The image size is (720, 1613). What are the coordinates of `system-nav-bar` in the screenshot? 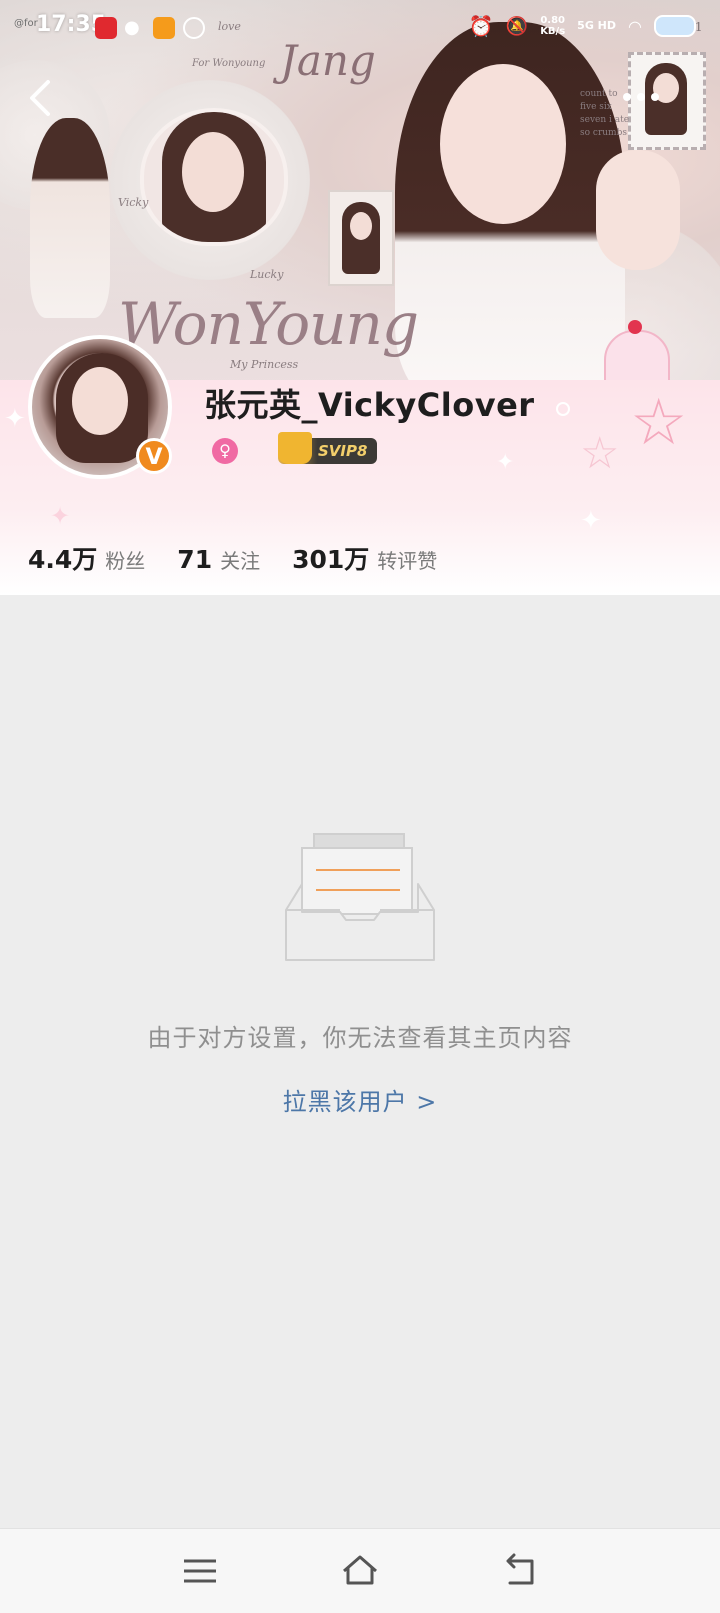 It's located at (360, 1570).